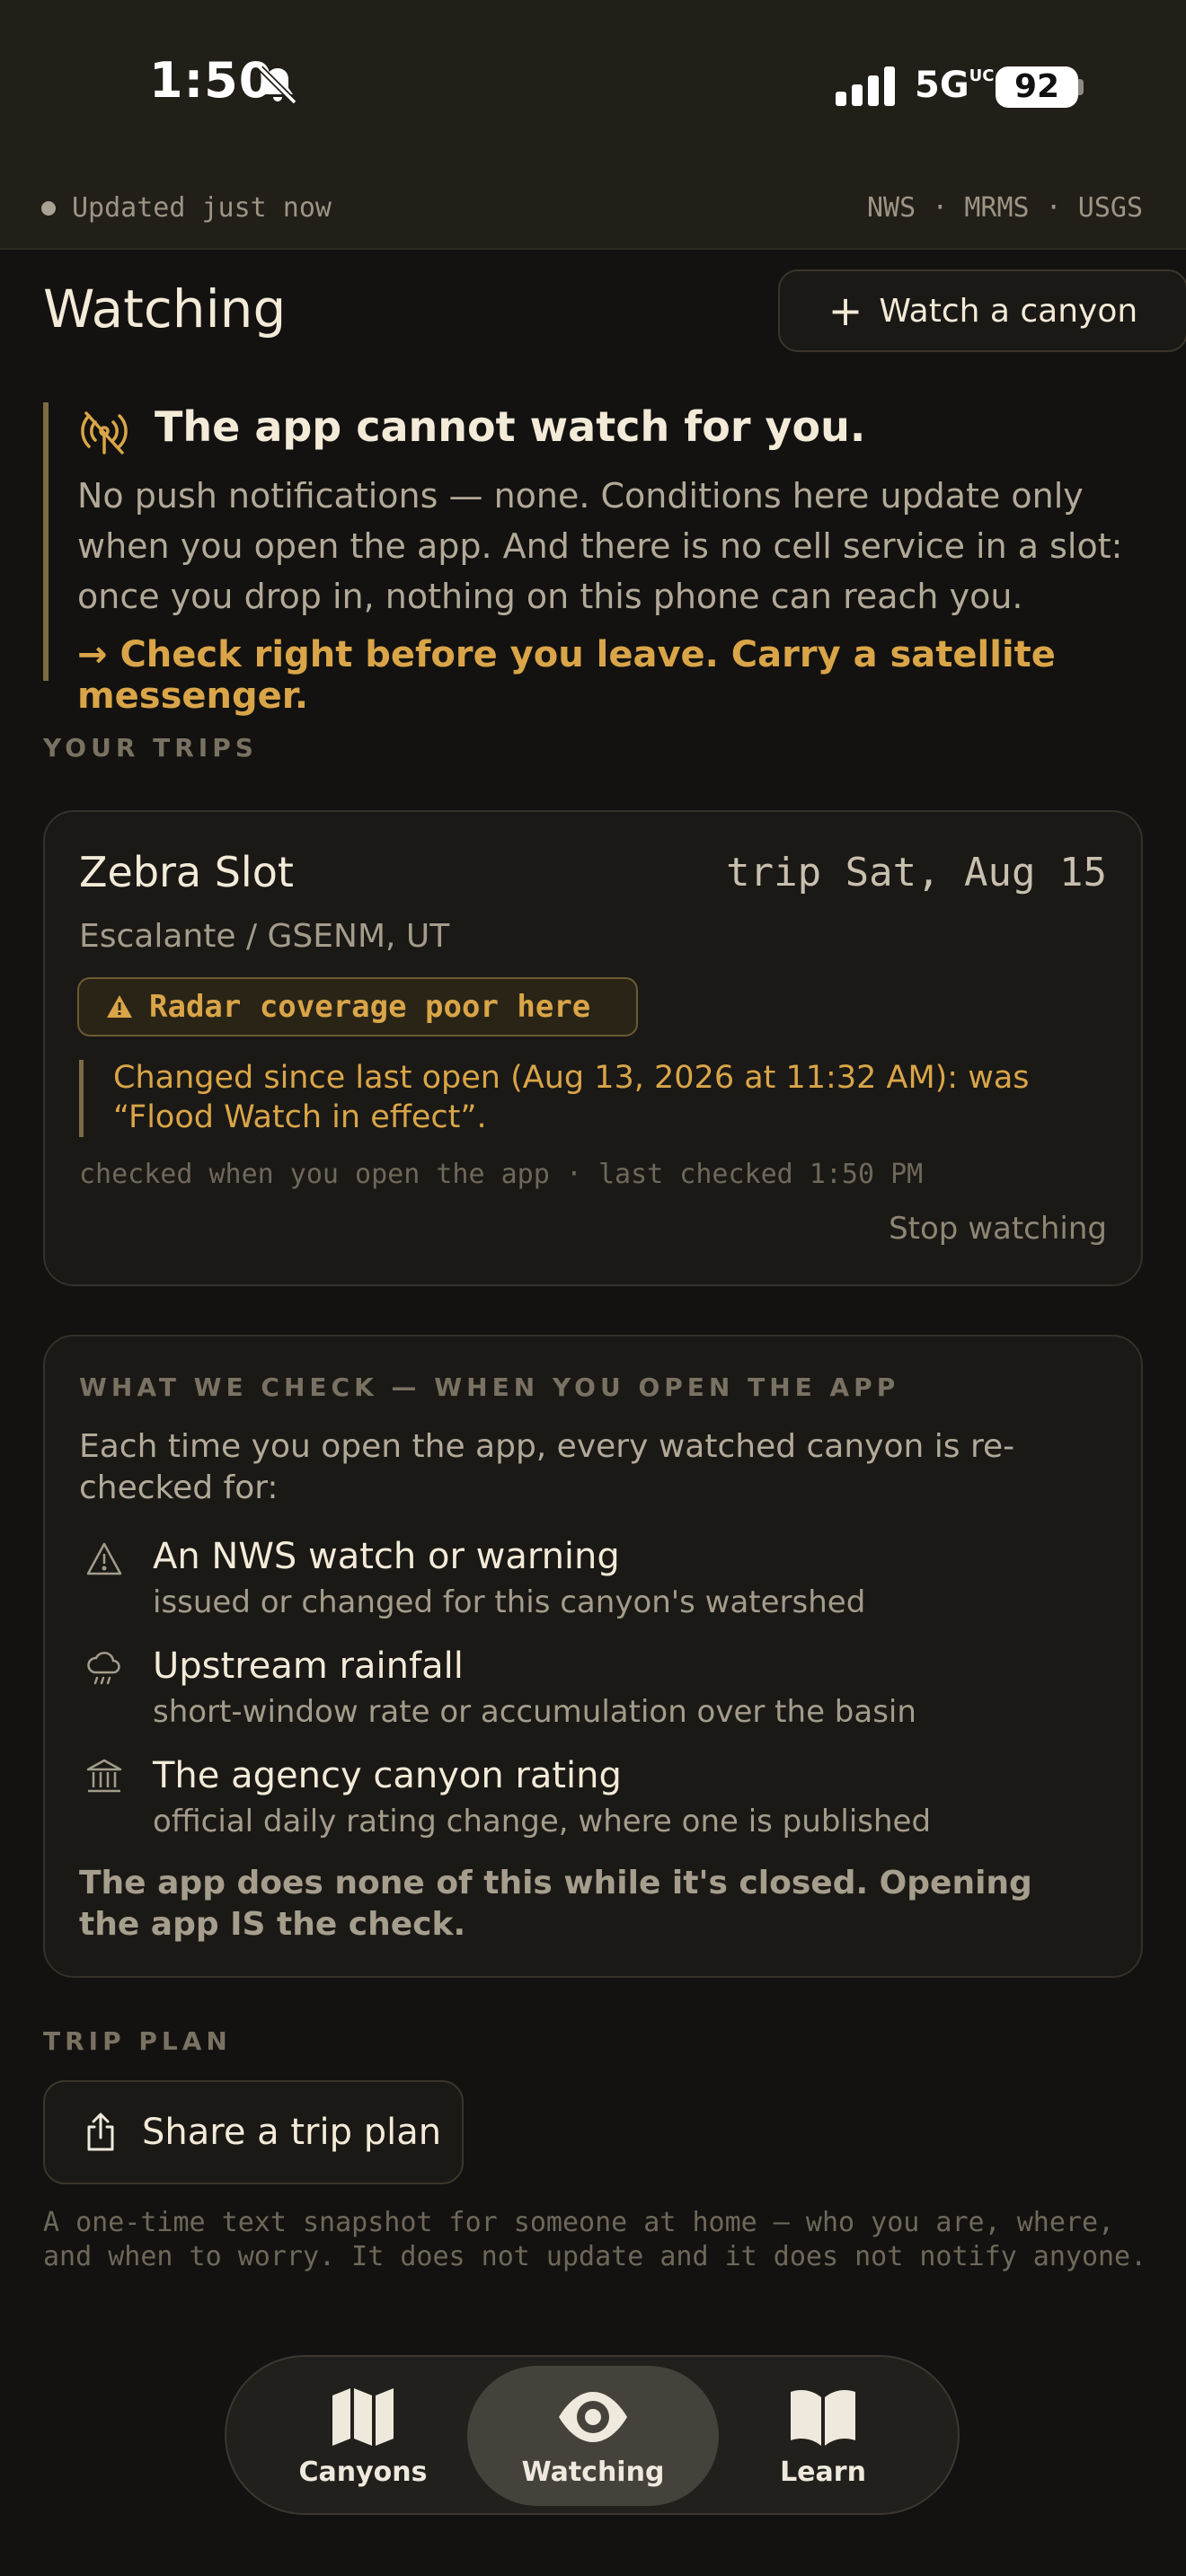 This screenshot has height=2576, width=1186. What do you see at coordinates (186, 872) in the screenshot?
I see `trip-name: Zebra Slot` at bounding box center [186, 872].